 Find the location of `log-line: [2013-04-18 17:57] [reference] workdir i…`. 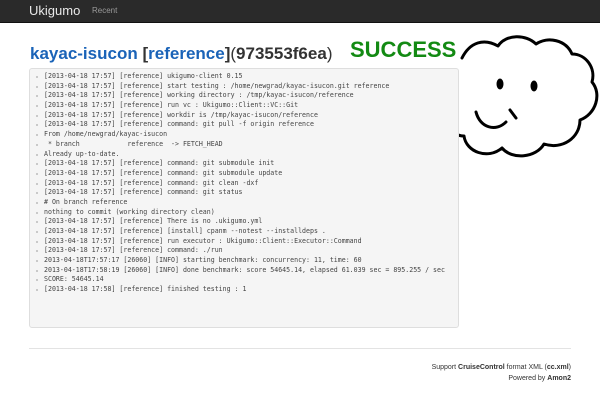

log-line: [2013-04-18 17:57] [reference] workdir i… is located at coordinates (244, 116).